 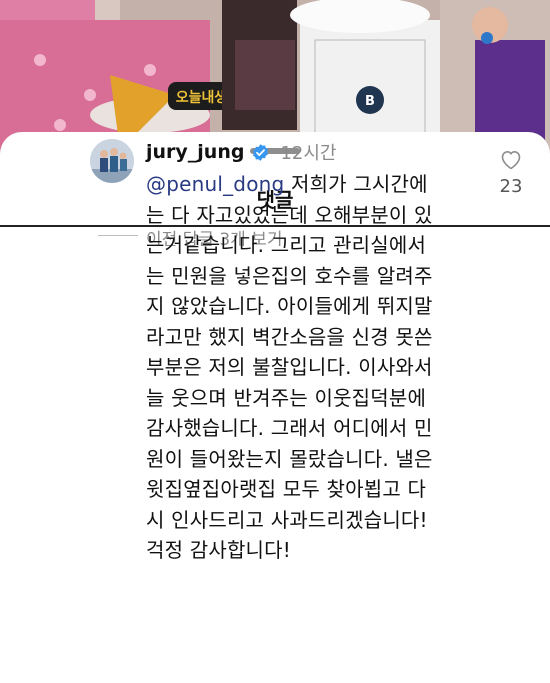 What do you see at coordinates (215, 184) in the screenshot?
I see `mention-link: @penul_dong` at bounding box center [215, 184].